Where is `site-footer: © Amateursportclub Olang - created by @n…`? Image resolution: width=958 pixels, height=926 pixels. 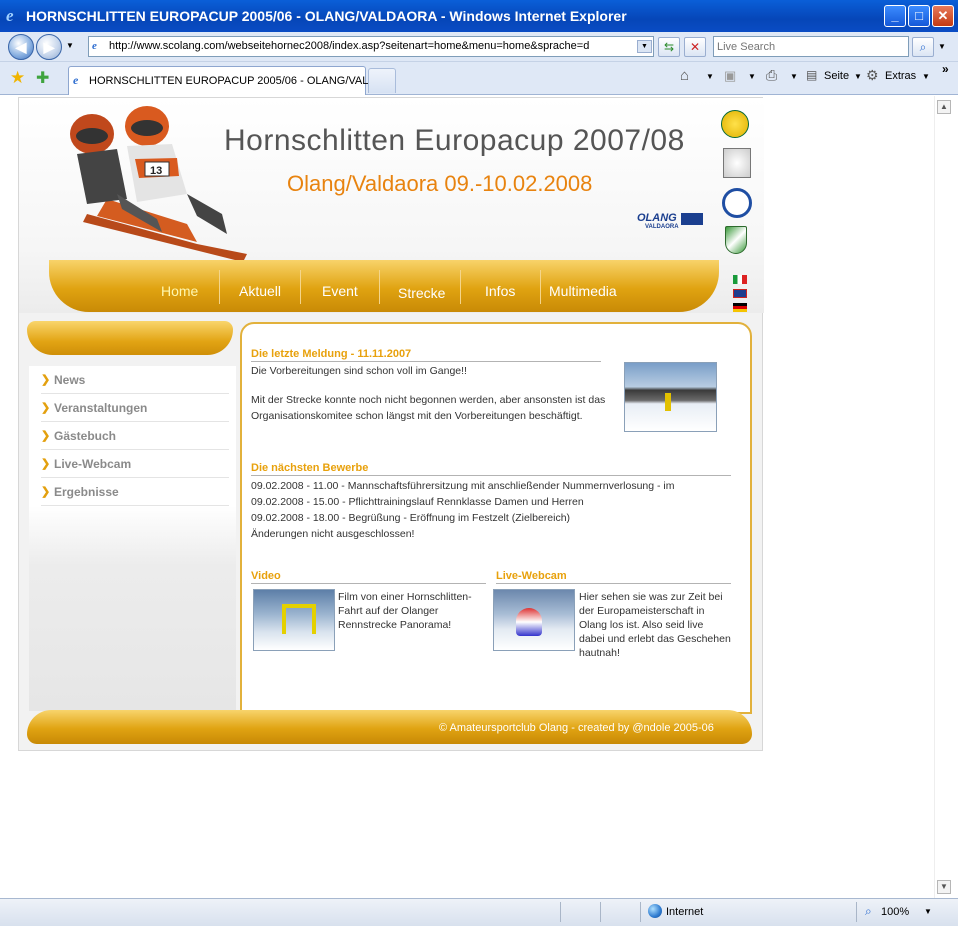 site-footer: © Amateursportclub Olang - created by @n… is located at coordinates (389, 727).